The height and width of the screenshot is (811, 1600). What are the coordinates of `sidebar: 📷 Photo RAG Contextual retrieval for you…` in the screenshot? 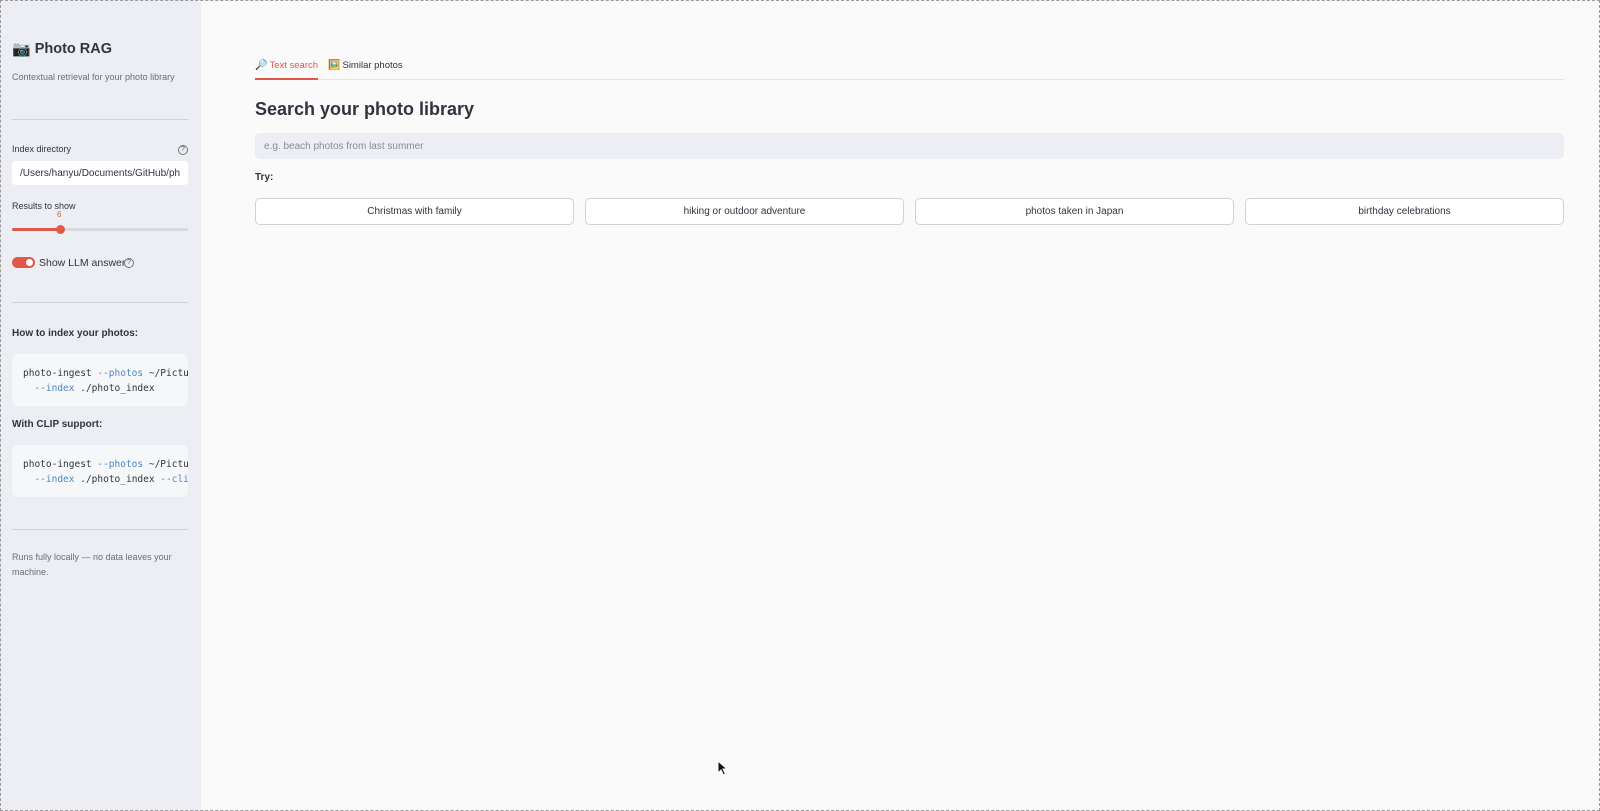 It's located at (100, 405).